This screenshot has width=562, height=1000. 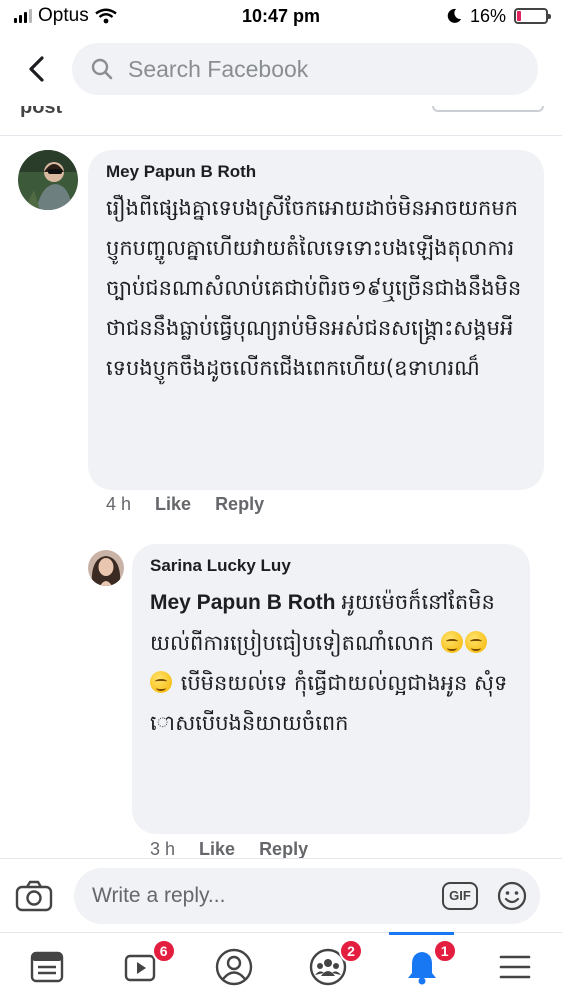 I want to click on profile-icon, so click(x=234, y=966).